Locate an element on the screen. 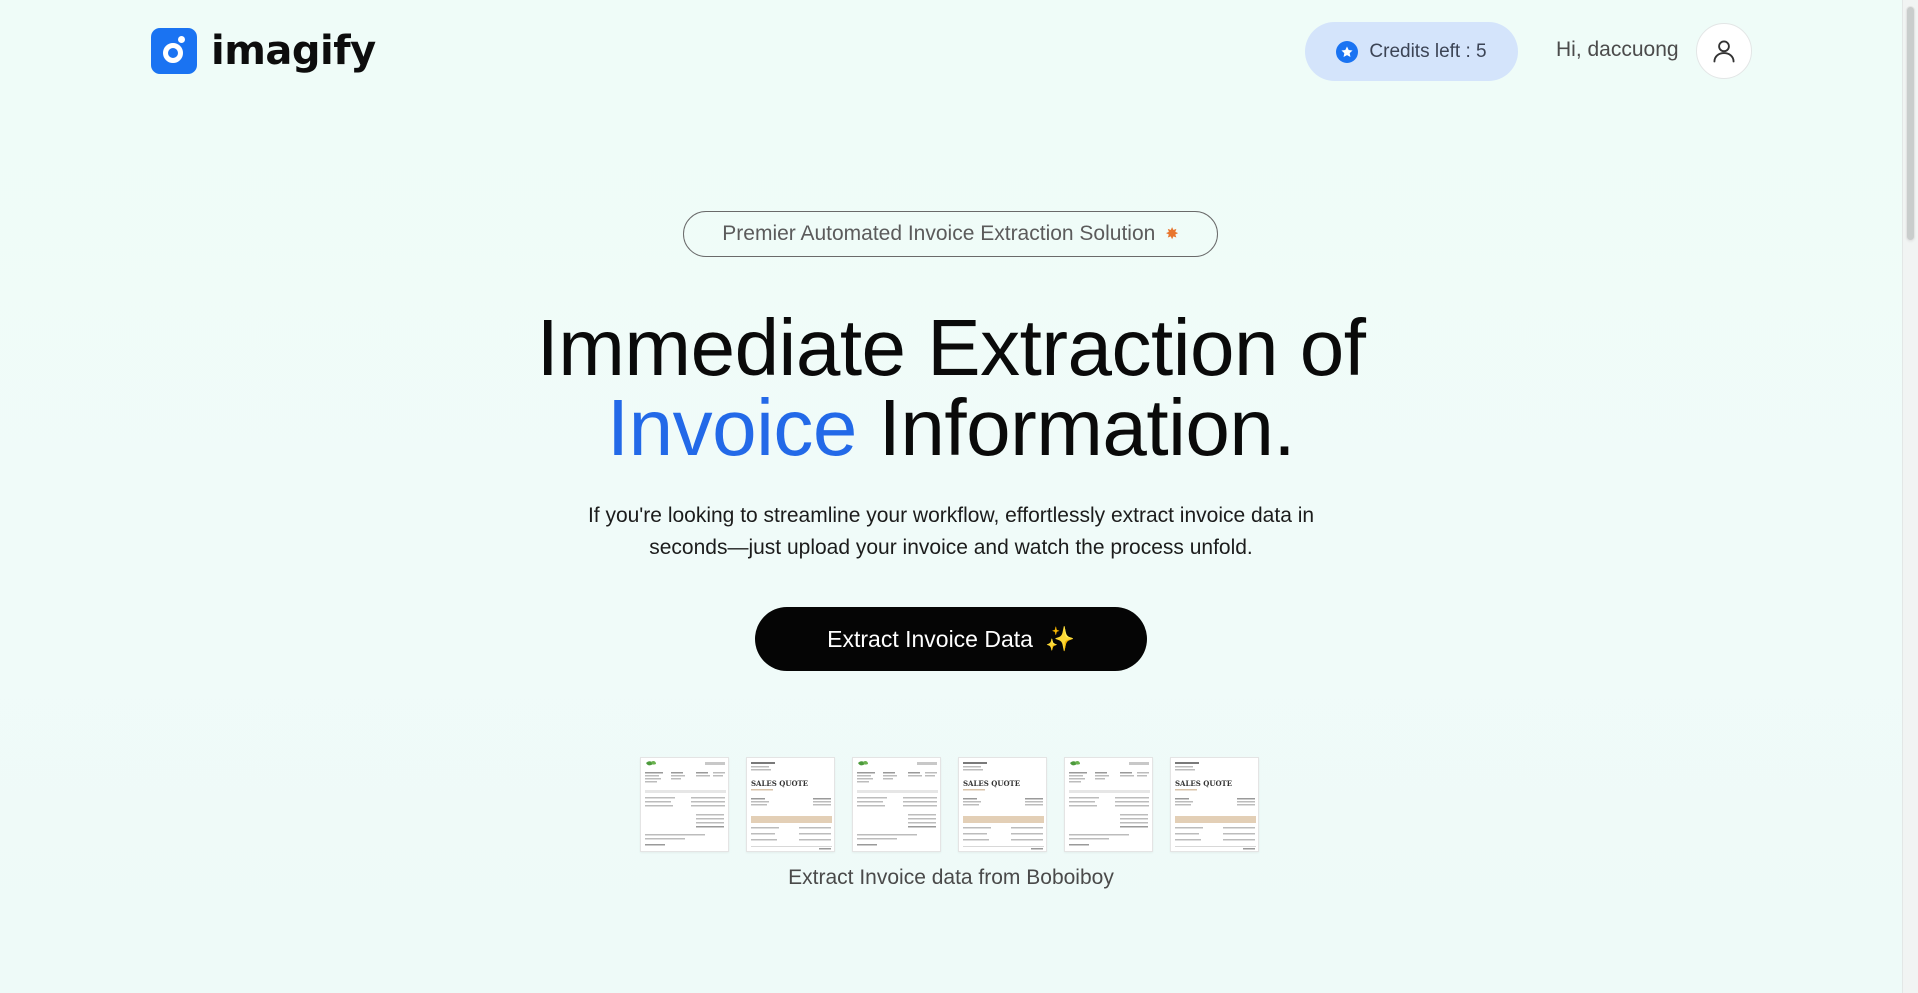 This screenshot has height=993, width=1918. hero-title-line2: Invoice Information. is located at coordinates (951, 428).